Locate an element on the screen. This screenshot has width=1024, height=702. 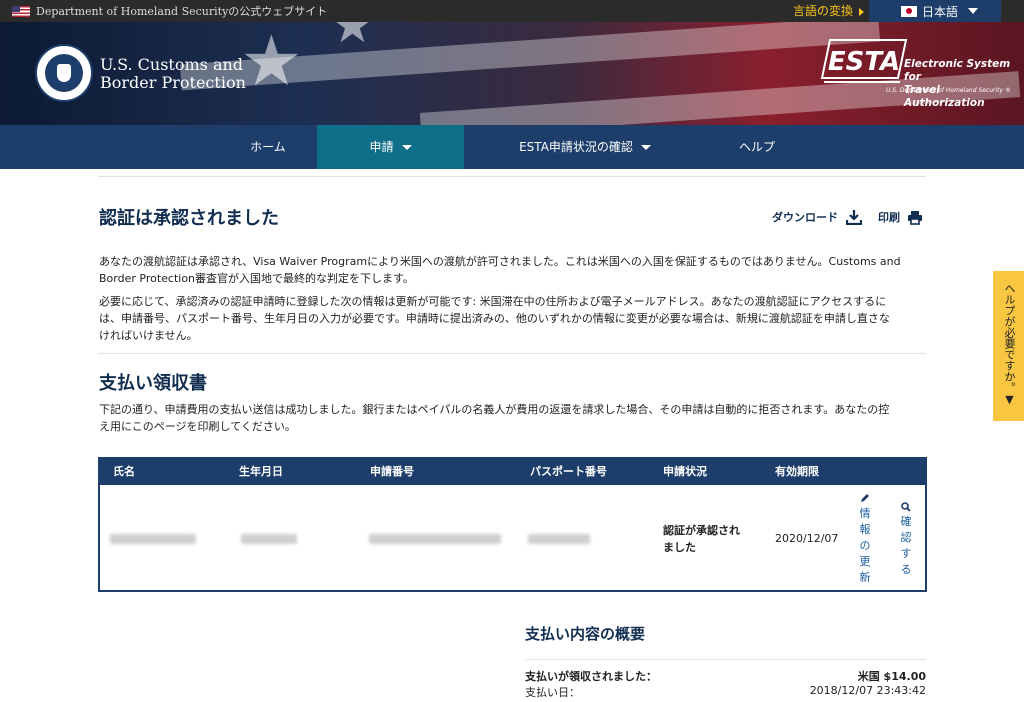
japan-flag-icon is located at coordinates (909, 11).